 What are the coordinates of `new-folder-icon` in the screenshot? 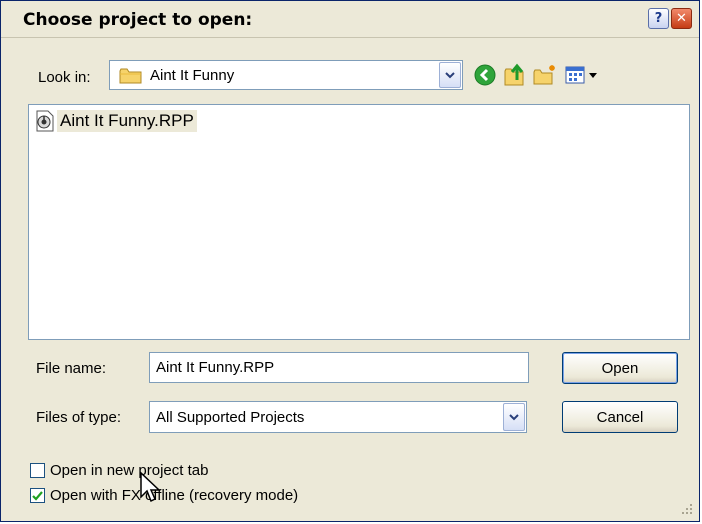 It's located at (544, 75).